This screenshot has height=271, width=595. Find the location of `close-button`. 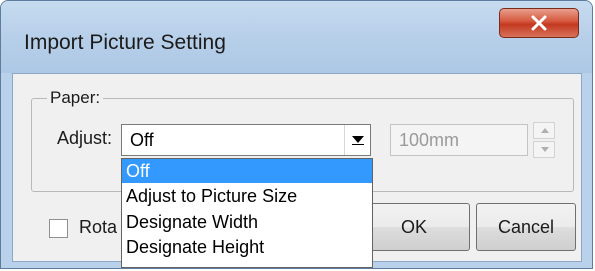

close-button is located at coordinates (539, 23).